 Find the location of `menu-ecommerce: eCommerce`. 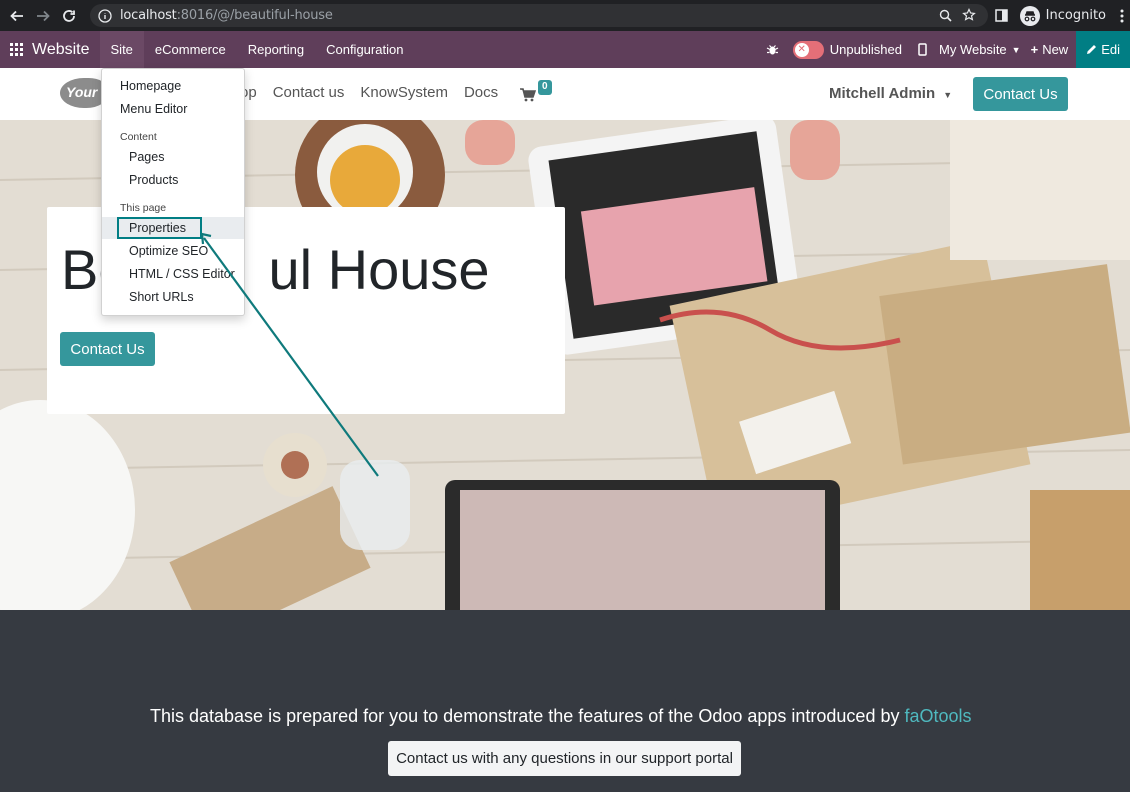

menu-ecommerce: eCommerce is located at coordinates (190, 49).